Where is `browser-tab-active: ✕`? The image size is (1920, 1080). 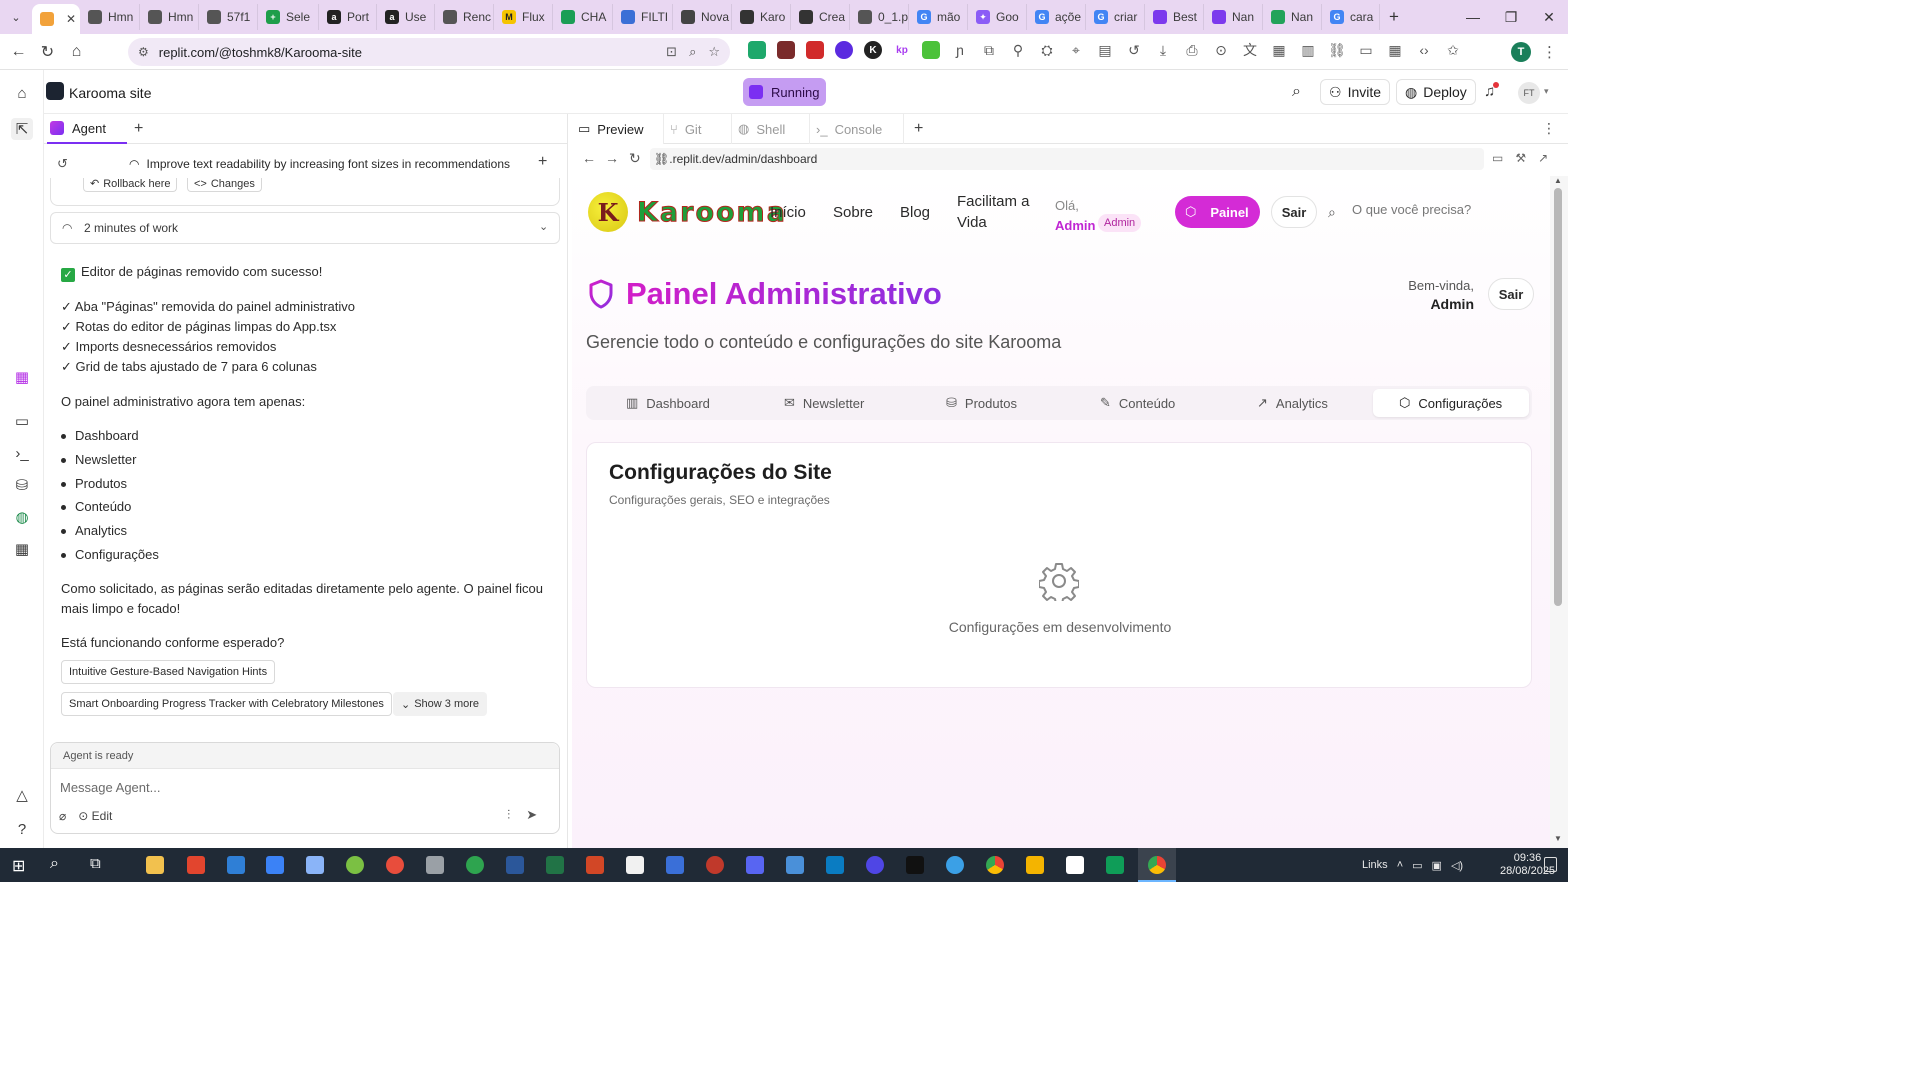 browser-tab-active: ✕ is located at coordinates (56, 19).